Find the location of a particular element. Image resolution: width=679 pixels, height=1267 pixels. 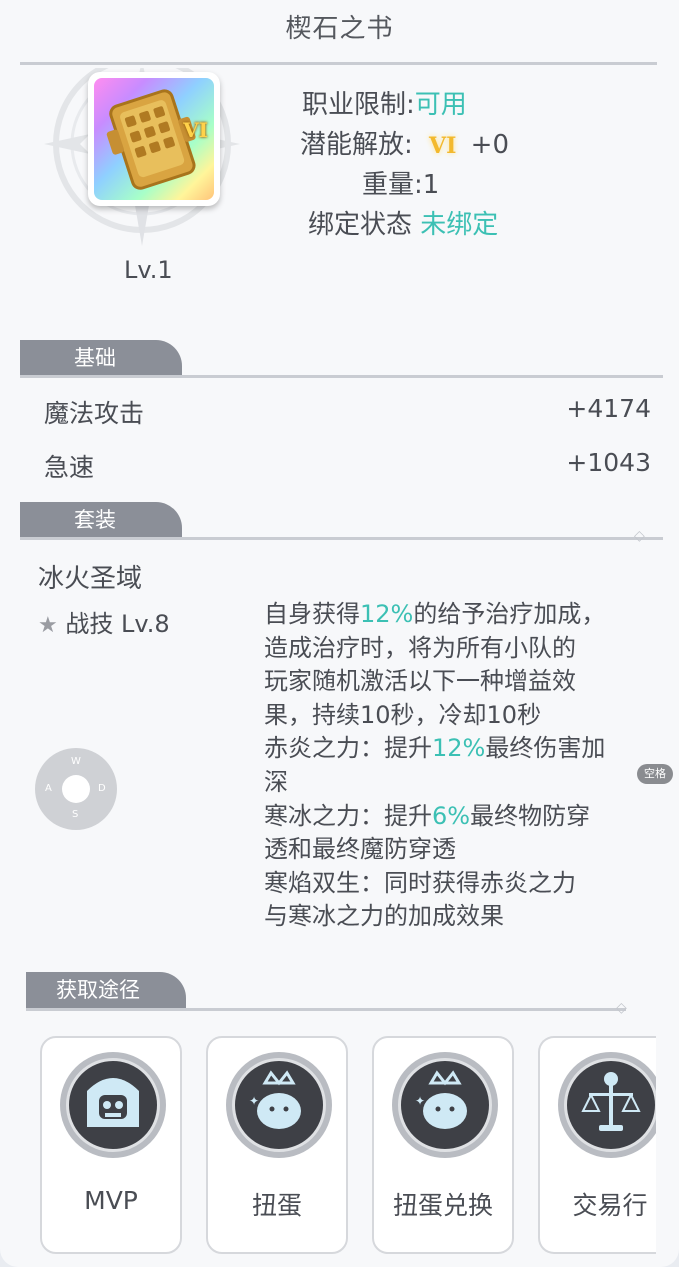

potential-value: +0 is located at coordinates (489, 145).